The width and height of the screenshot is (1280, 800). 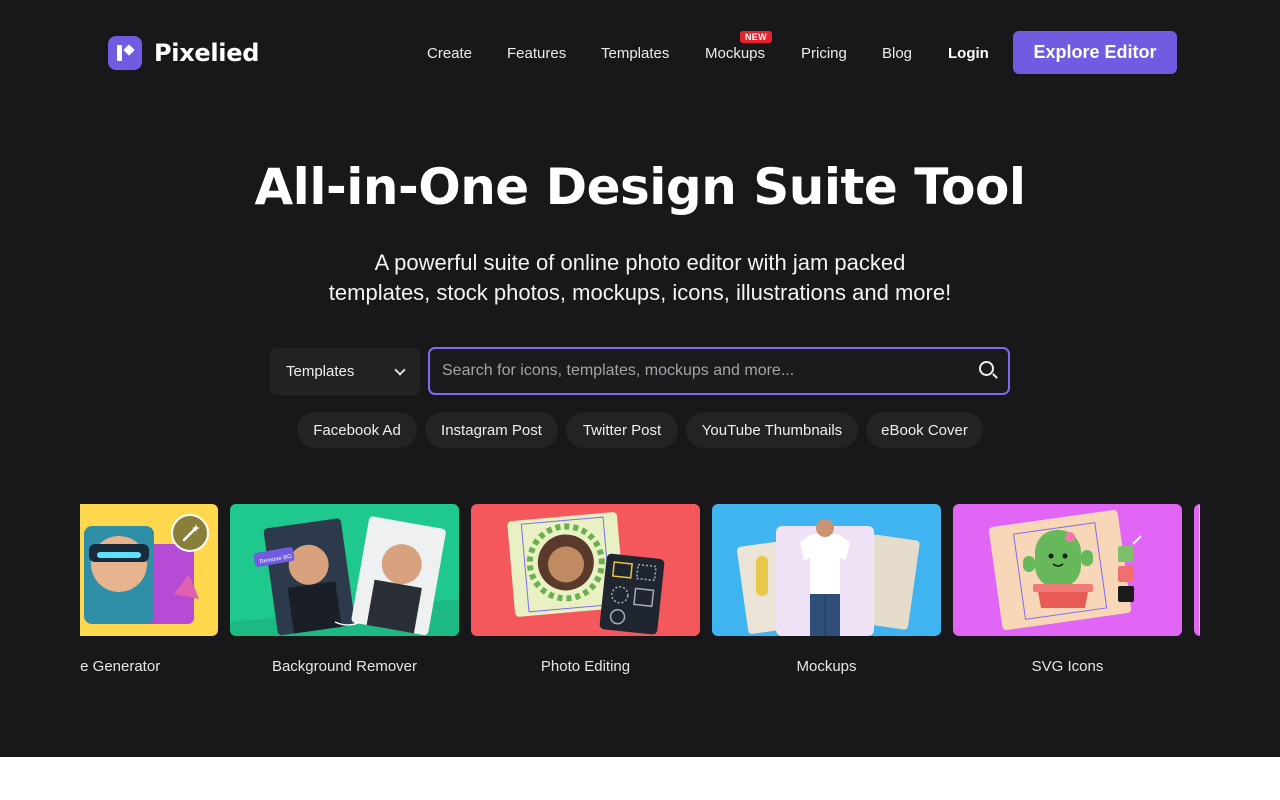 I want to click on logo-text: Pixelied, so click(x=207, y=53).